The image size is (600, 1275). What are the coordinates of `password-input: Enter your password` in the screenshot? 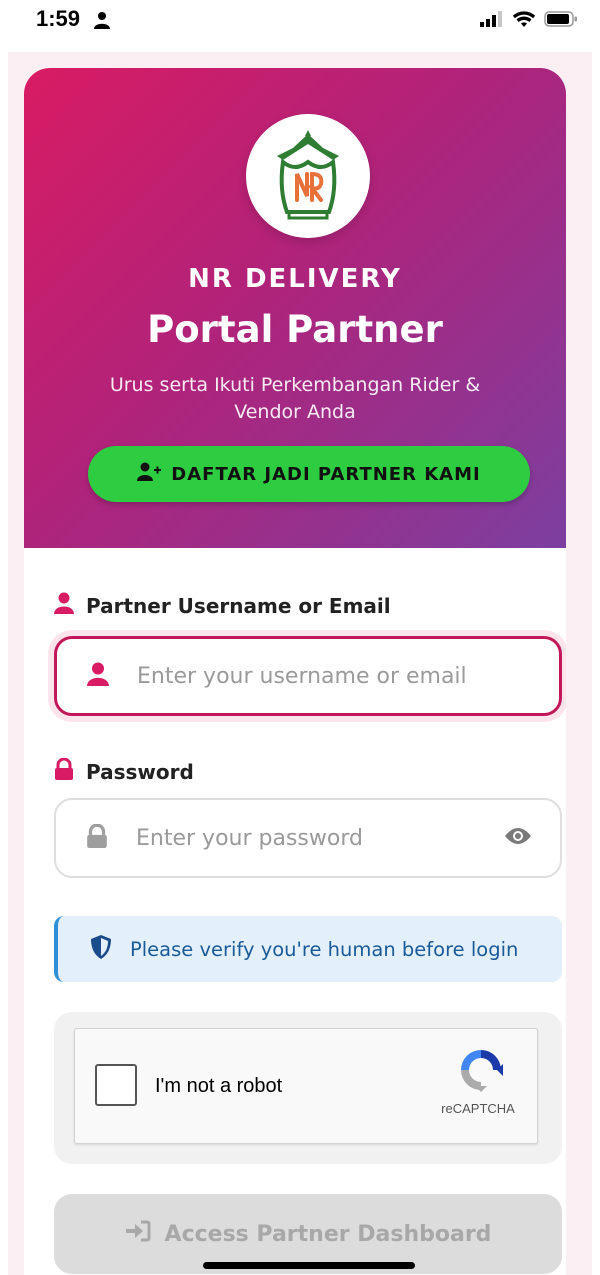 It's located at (249, 838).